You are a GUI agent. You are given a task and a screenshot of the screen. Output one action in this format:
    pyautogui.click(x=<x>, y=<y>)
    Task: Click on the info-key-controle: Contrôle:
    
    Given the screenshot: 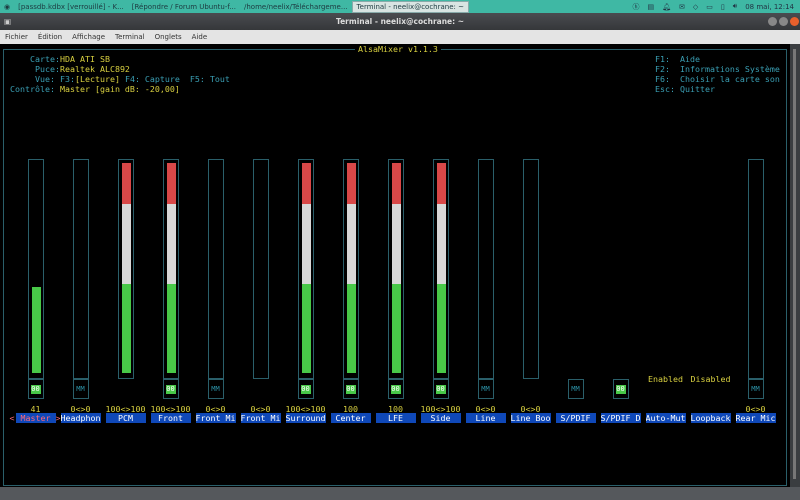 What is the action you would take?
    pyautogui.click(x=32, y=89)
    